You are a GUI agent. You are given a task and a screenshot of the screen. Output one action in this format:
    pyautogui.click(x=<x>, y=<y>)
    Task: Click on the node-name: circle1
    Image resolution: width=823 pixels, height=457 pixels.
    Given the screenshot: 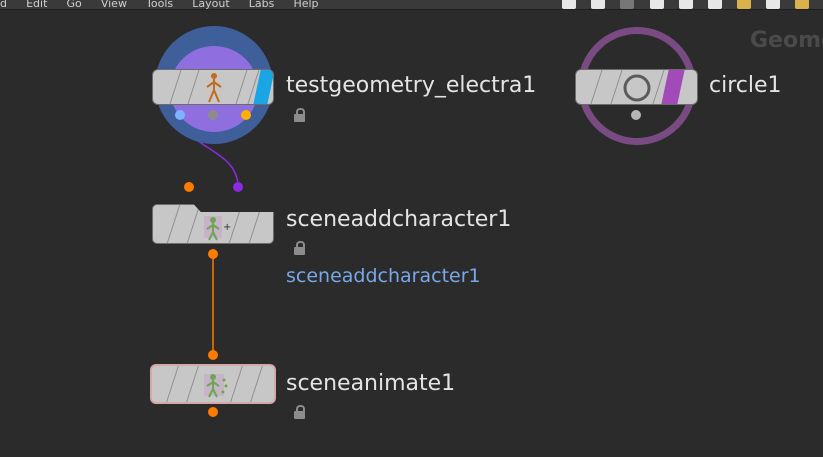 What is the action you would take?
    pyautogui.click(x=745, y=85)
    